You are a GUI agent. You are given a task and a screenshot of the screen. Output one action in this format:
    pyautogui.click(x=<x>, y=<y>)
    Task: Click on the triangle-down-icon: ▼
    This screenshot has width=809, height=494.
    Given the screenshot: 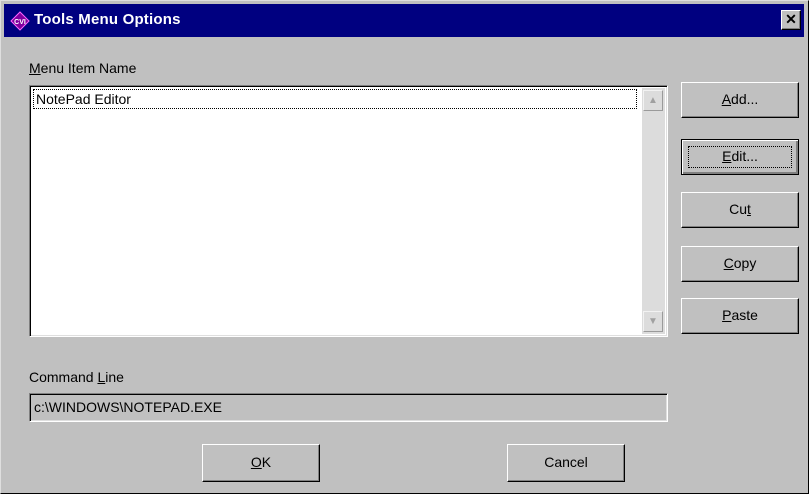 What is the action you would take?
    pyautogui.click(x=653, y=321)
    